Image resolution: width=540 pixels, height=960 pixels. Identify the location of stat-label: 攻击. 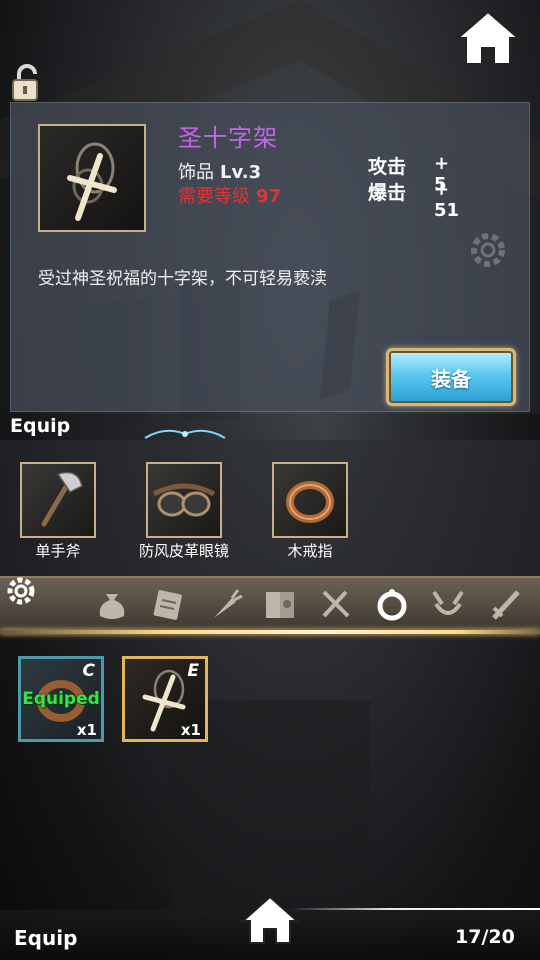
(387, 167).